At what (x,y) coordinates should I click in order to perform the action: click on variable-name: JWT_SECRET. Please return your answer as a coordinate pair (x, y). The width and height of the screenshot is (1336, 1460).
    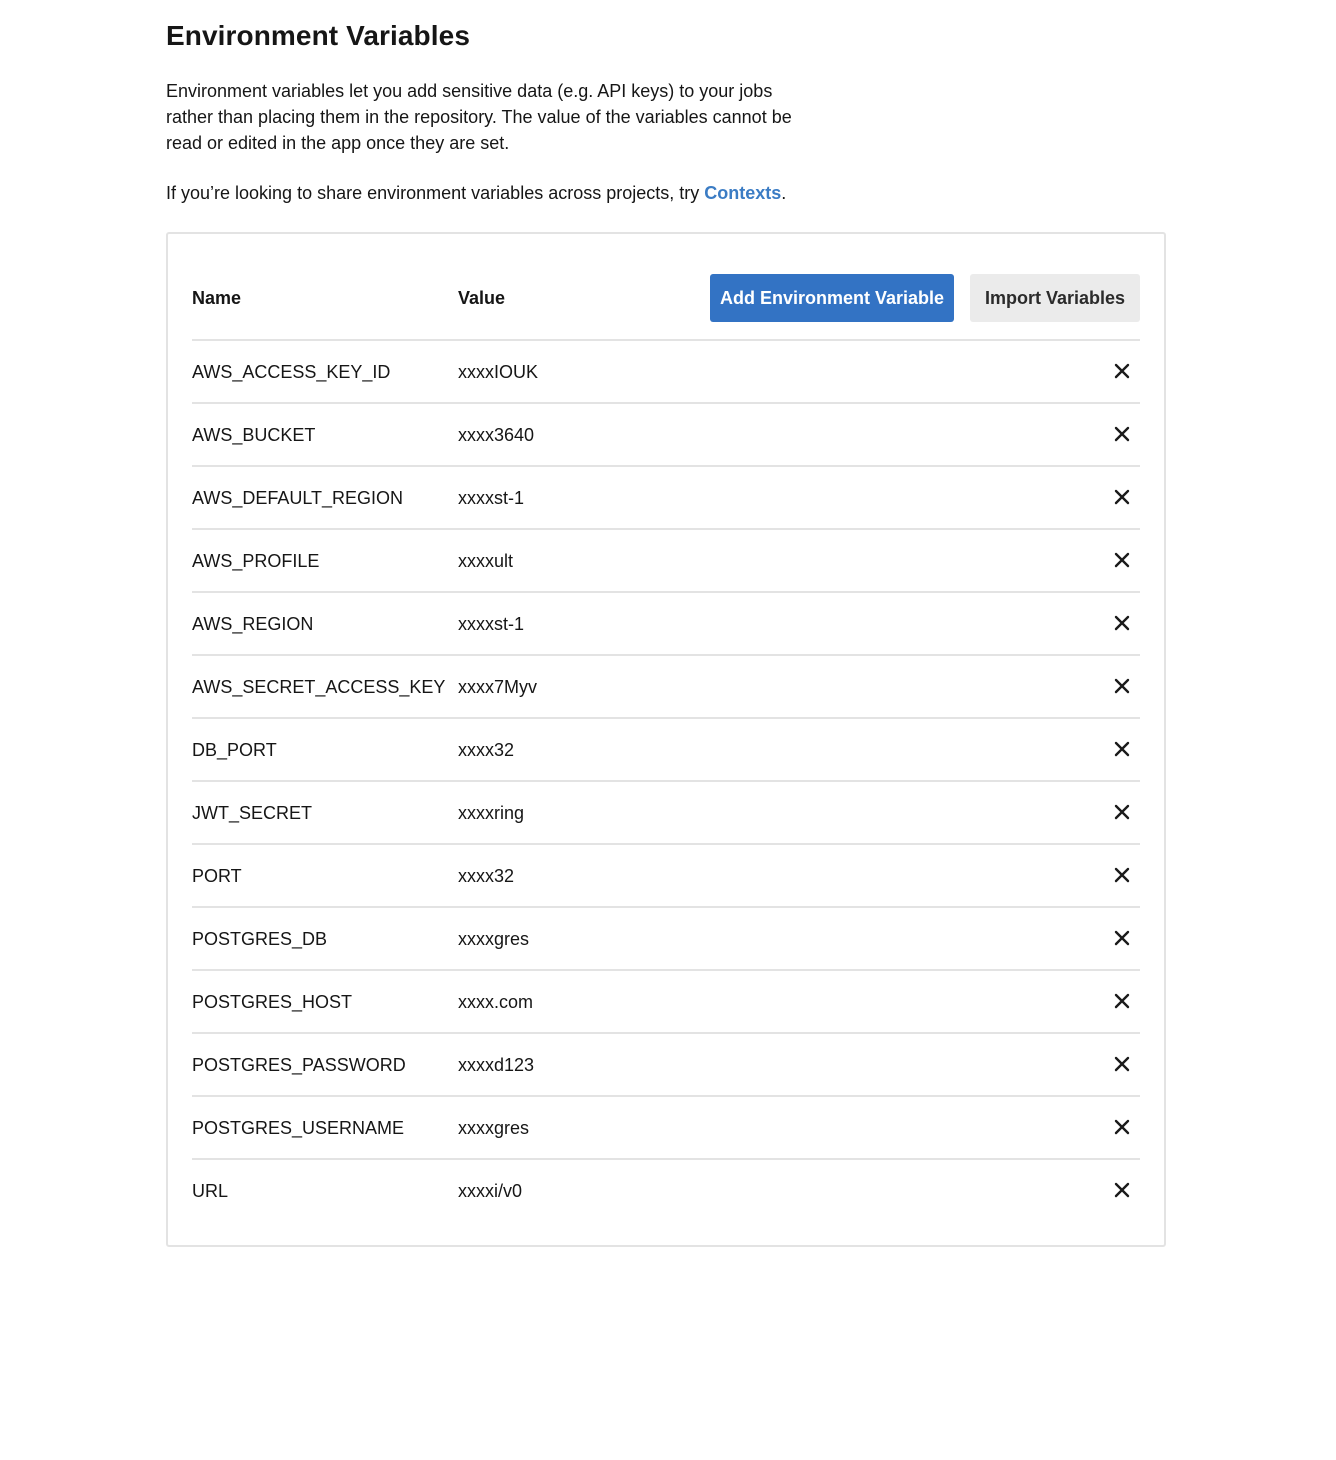
    Looking at the image, I should click on (252, 813).